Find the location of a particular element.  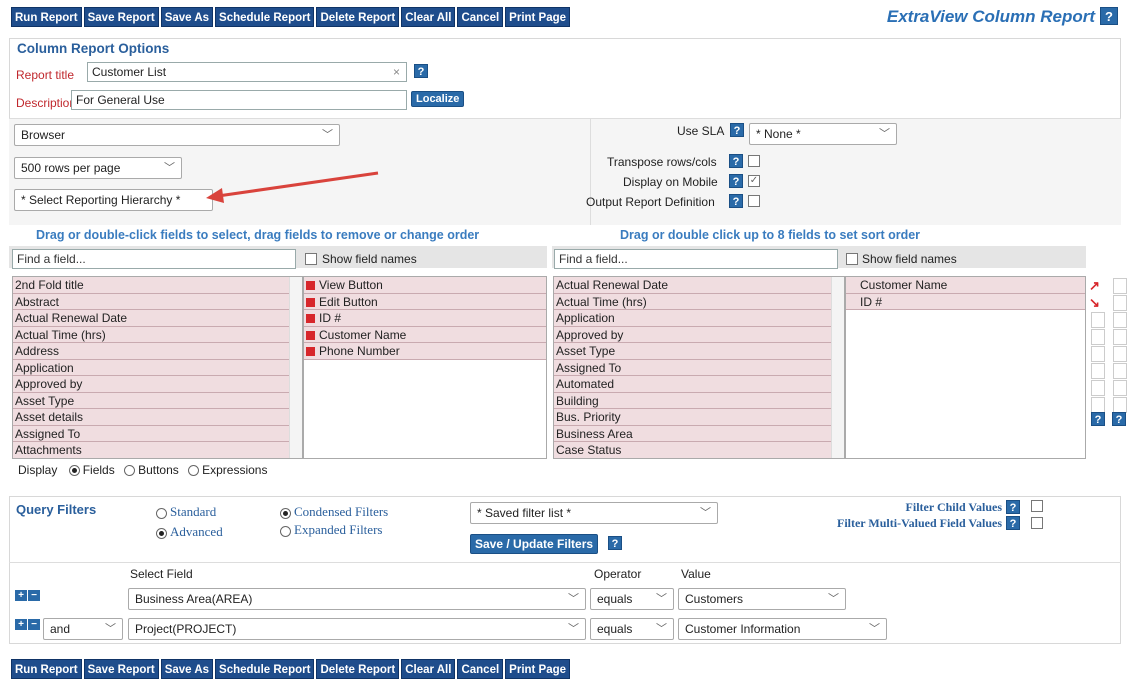

show-sort-names-checkbox is located at coordinates (852, 259).